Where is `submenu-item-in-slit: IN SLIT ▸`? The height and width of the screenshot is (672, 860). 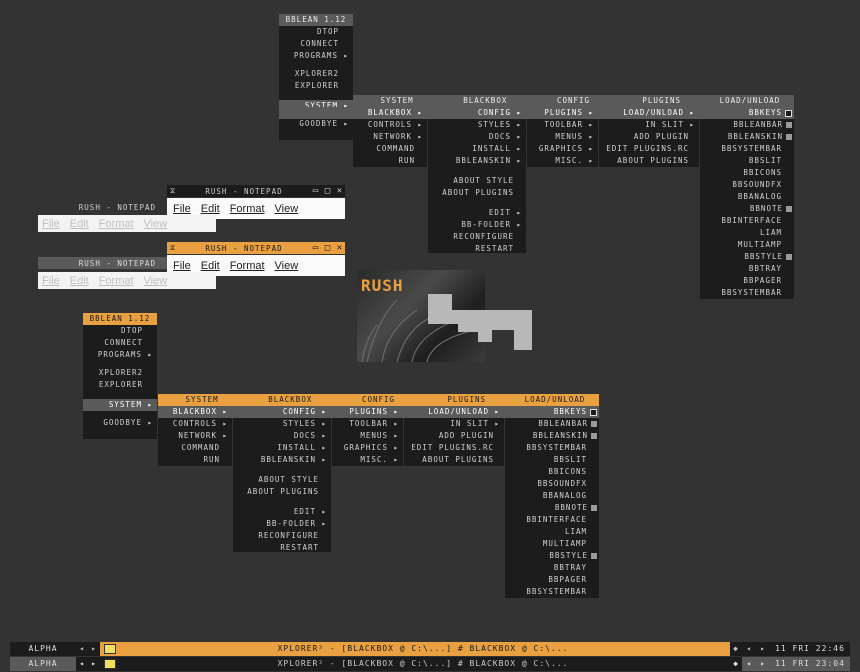
submenu-item-in-slit: IN SLIT ▸ is located at coordinates (454, 424).